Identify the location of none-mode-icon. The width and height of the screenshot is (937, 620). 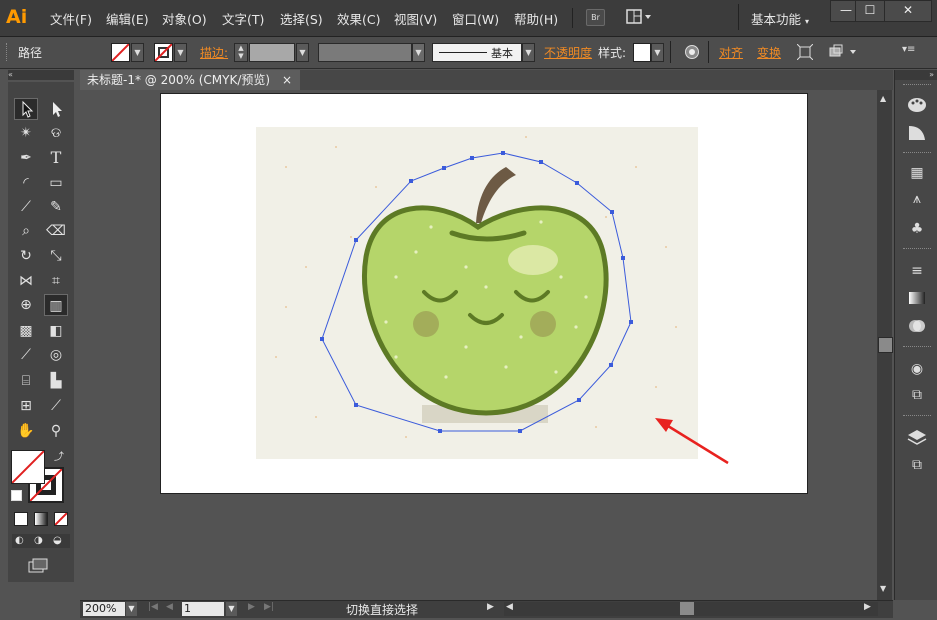
(61, 519).